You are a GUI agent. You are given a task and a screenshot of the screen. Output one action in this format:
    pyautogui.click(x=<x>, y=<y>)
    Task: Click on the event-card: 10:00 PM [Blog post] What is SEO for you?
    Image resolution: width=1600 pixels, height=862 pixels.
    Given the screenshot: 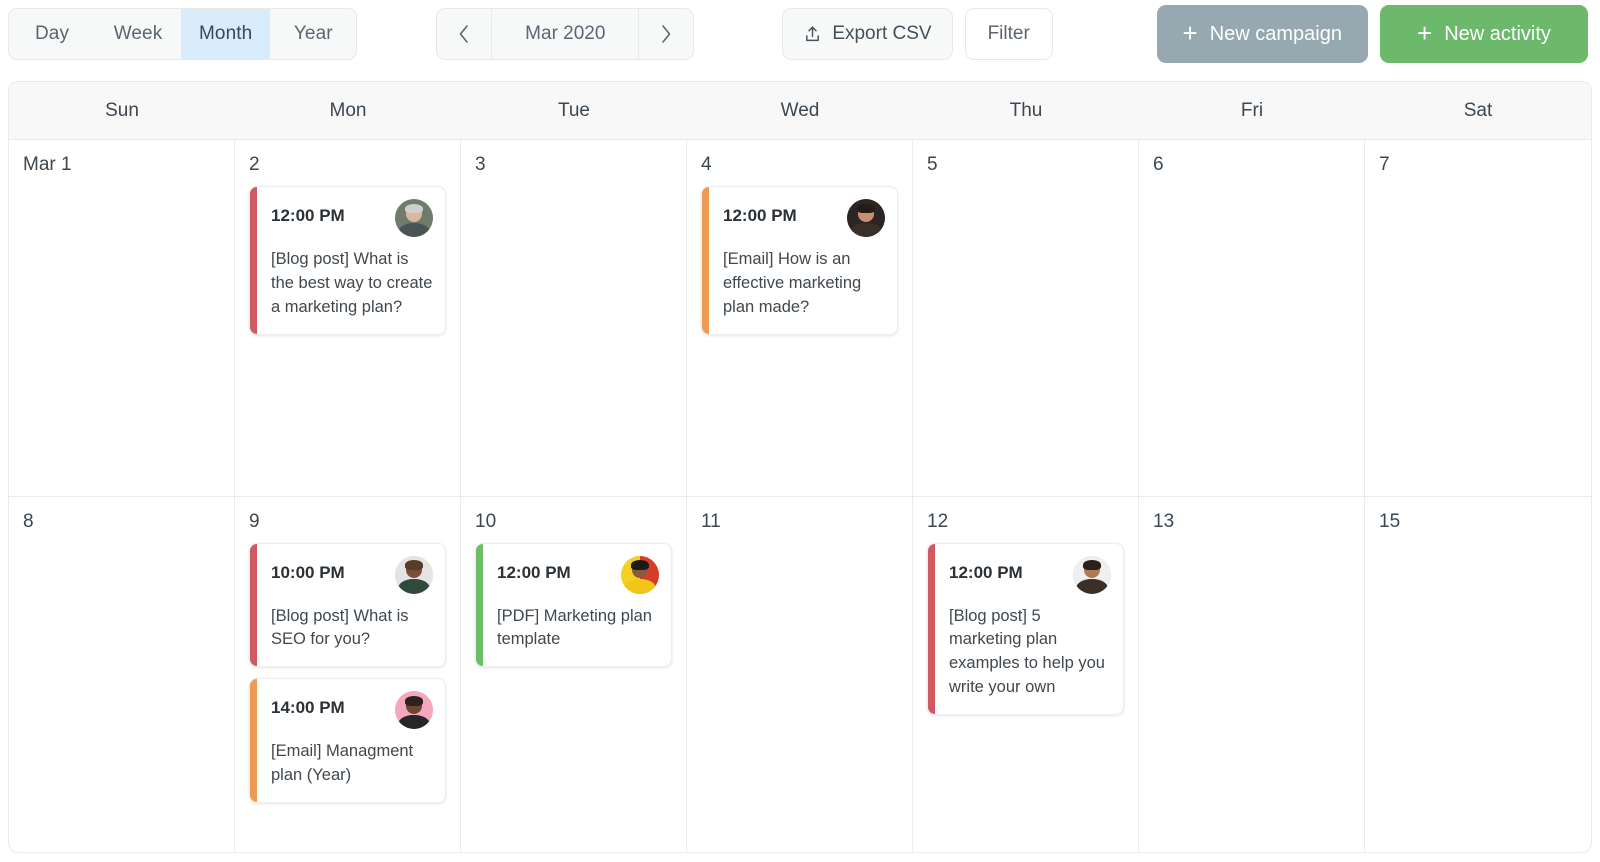 What is the action you would take?
    pyautogui.click(x=347, y=605)
    